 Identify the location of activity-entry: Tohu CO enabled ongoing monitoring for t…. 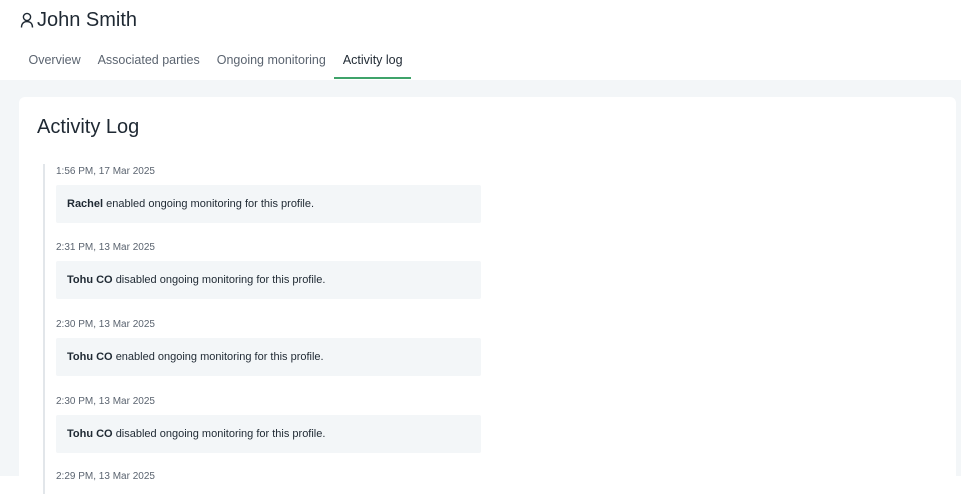
(268, 357).